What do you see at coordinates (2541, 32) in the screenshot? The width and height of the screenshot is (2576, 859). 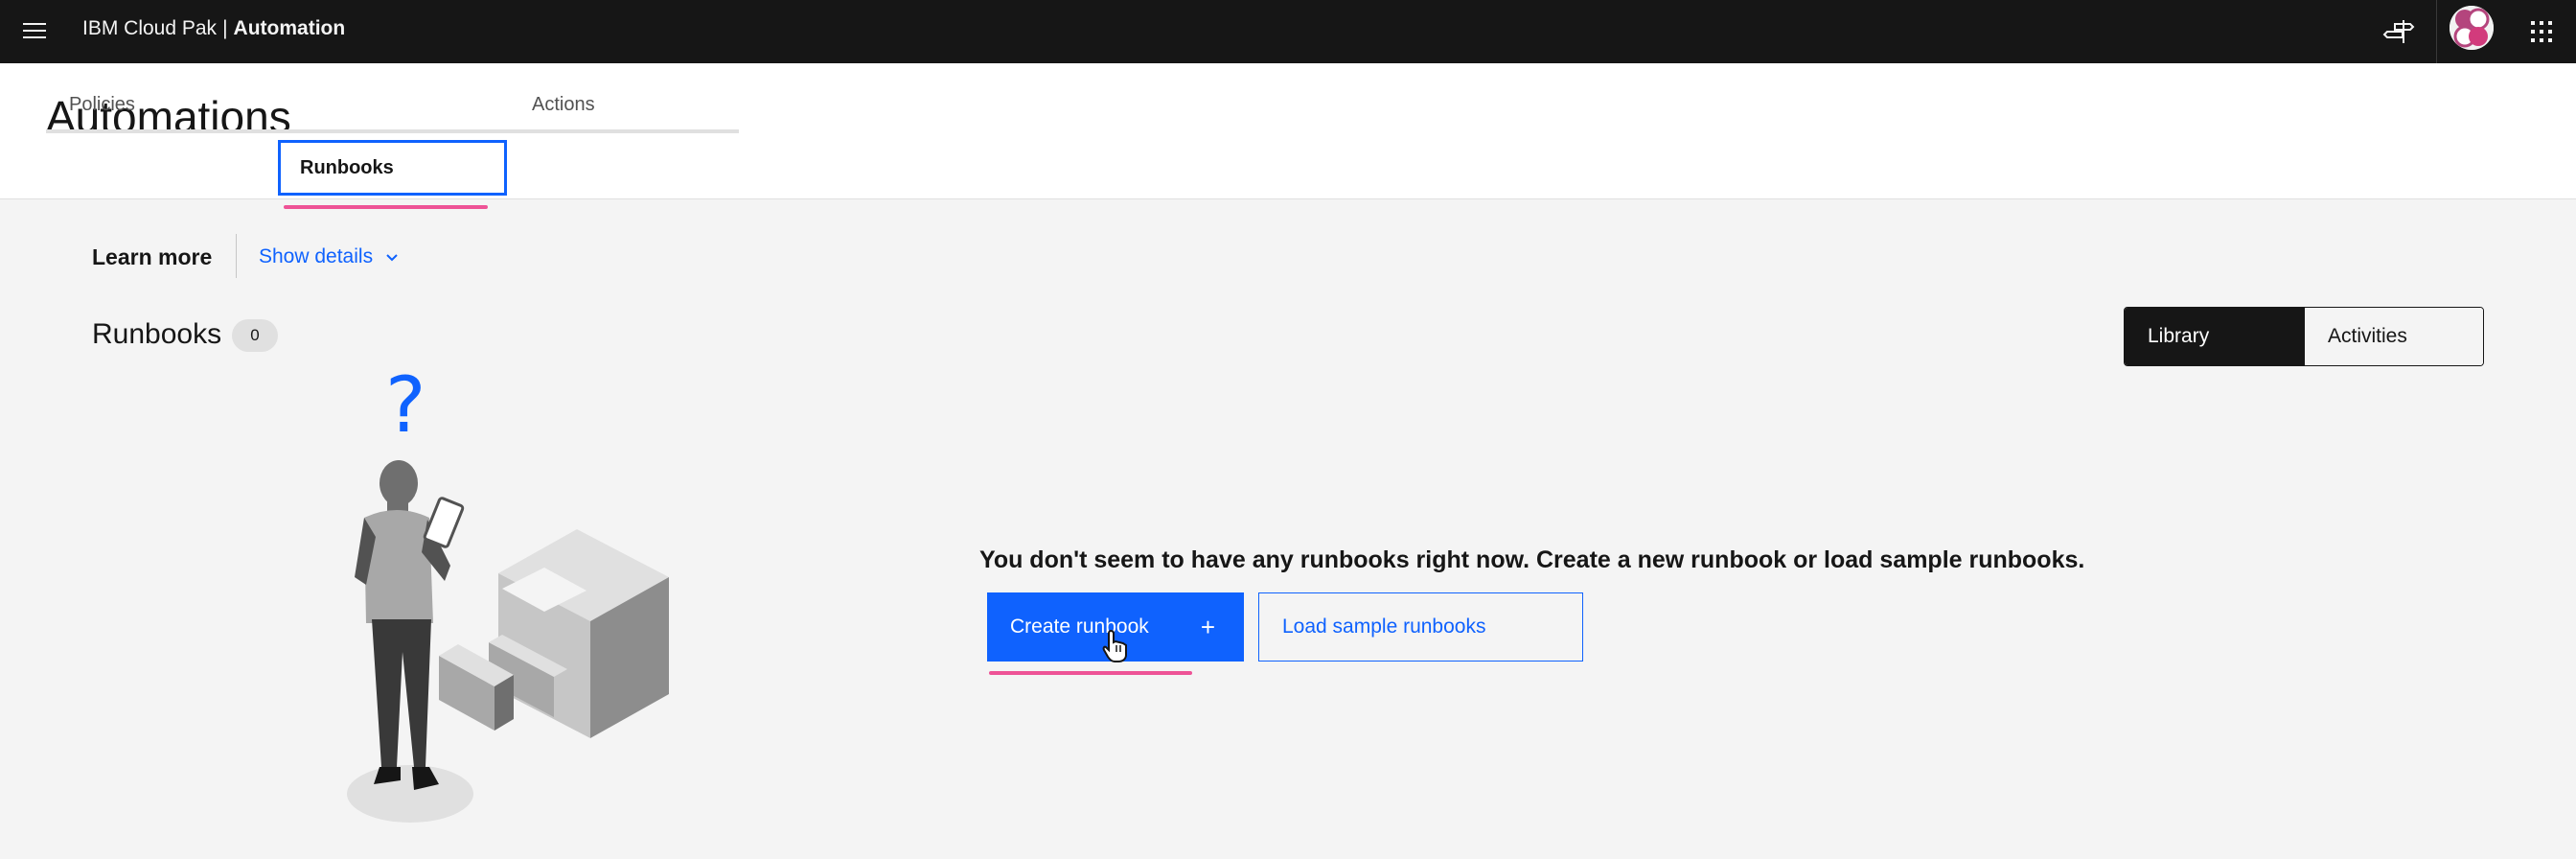 I see `app-switcher-icon` at bounding box center [2541, 32].